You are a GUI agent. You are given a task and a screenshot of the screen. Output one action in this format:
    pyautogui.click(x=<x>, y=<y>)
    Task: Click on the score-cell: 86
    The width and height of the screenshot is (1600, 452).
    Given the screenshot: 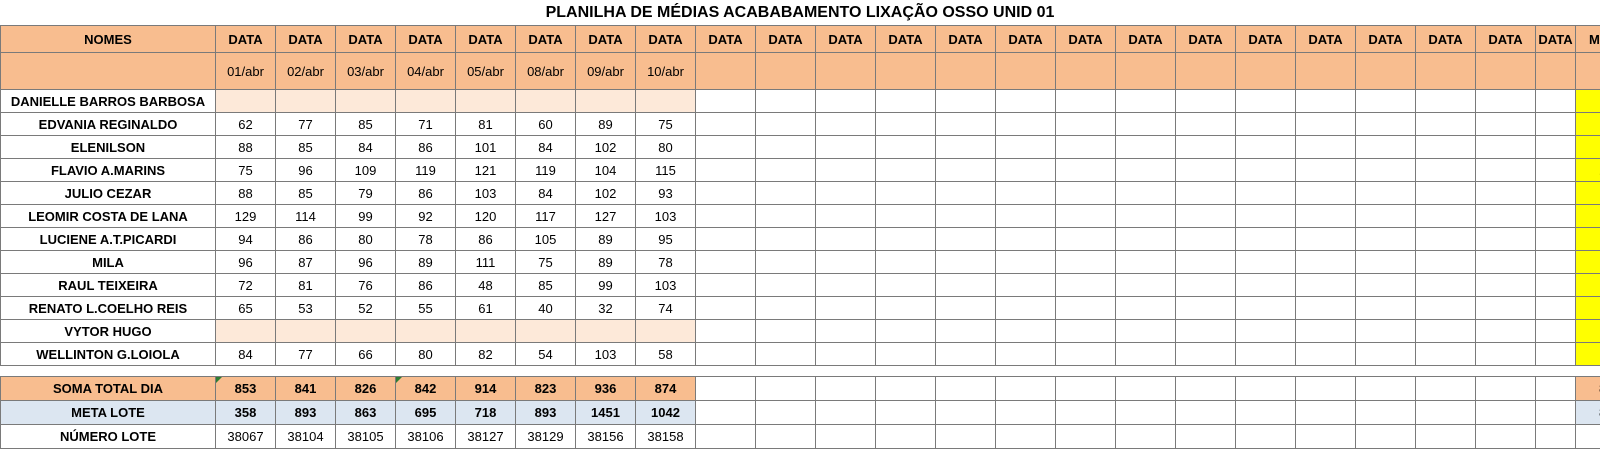 What is the action you would take?
    pyautogui.click(x=305, y=239)
    